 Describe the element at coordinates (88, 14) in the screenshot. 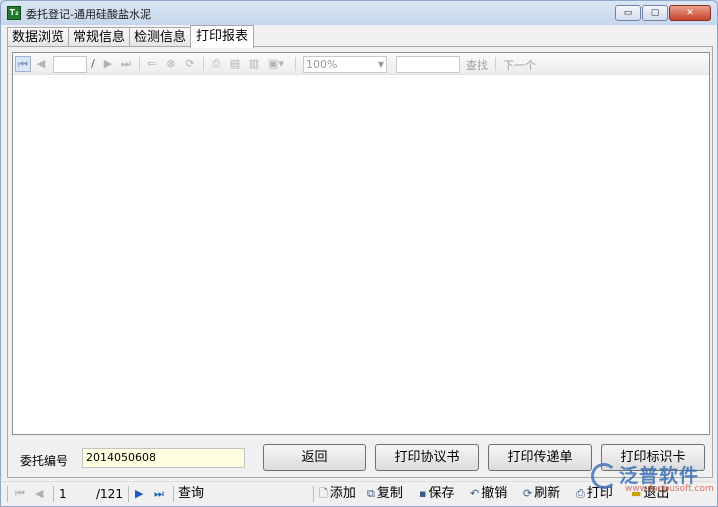

I see `window-title: 委托登记-通用硅酸盐水泥` at that location.